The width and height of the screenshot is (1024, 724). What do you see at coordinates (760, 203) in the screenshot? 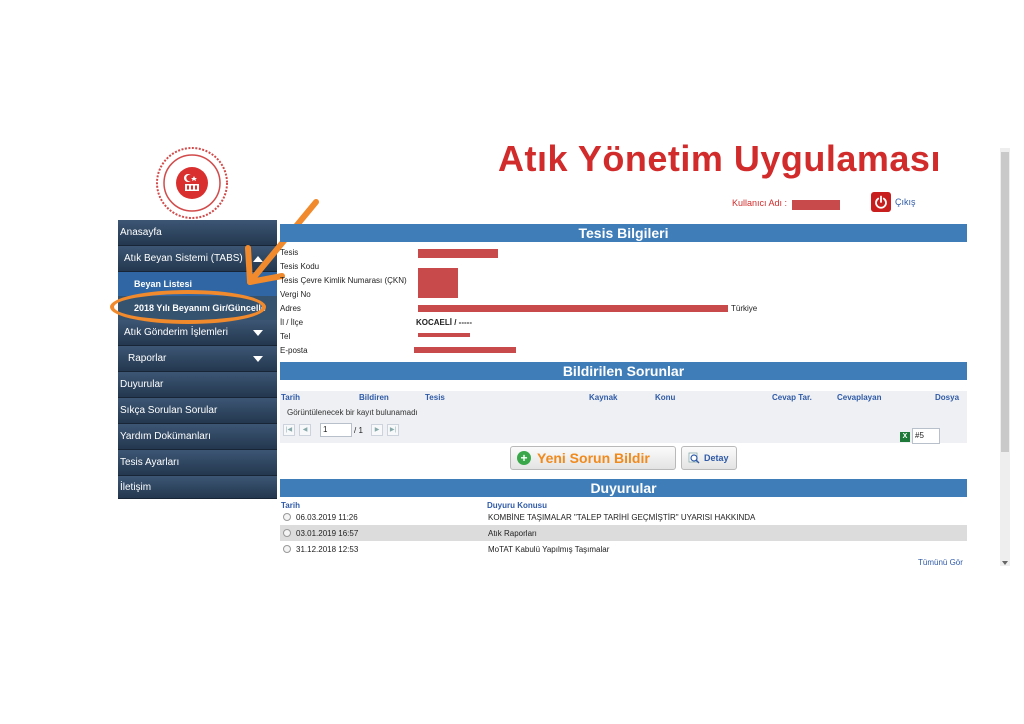
I see `username-label: Kullanıcı Adı :` at bounding box center [760, 203].